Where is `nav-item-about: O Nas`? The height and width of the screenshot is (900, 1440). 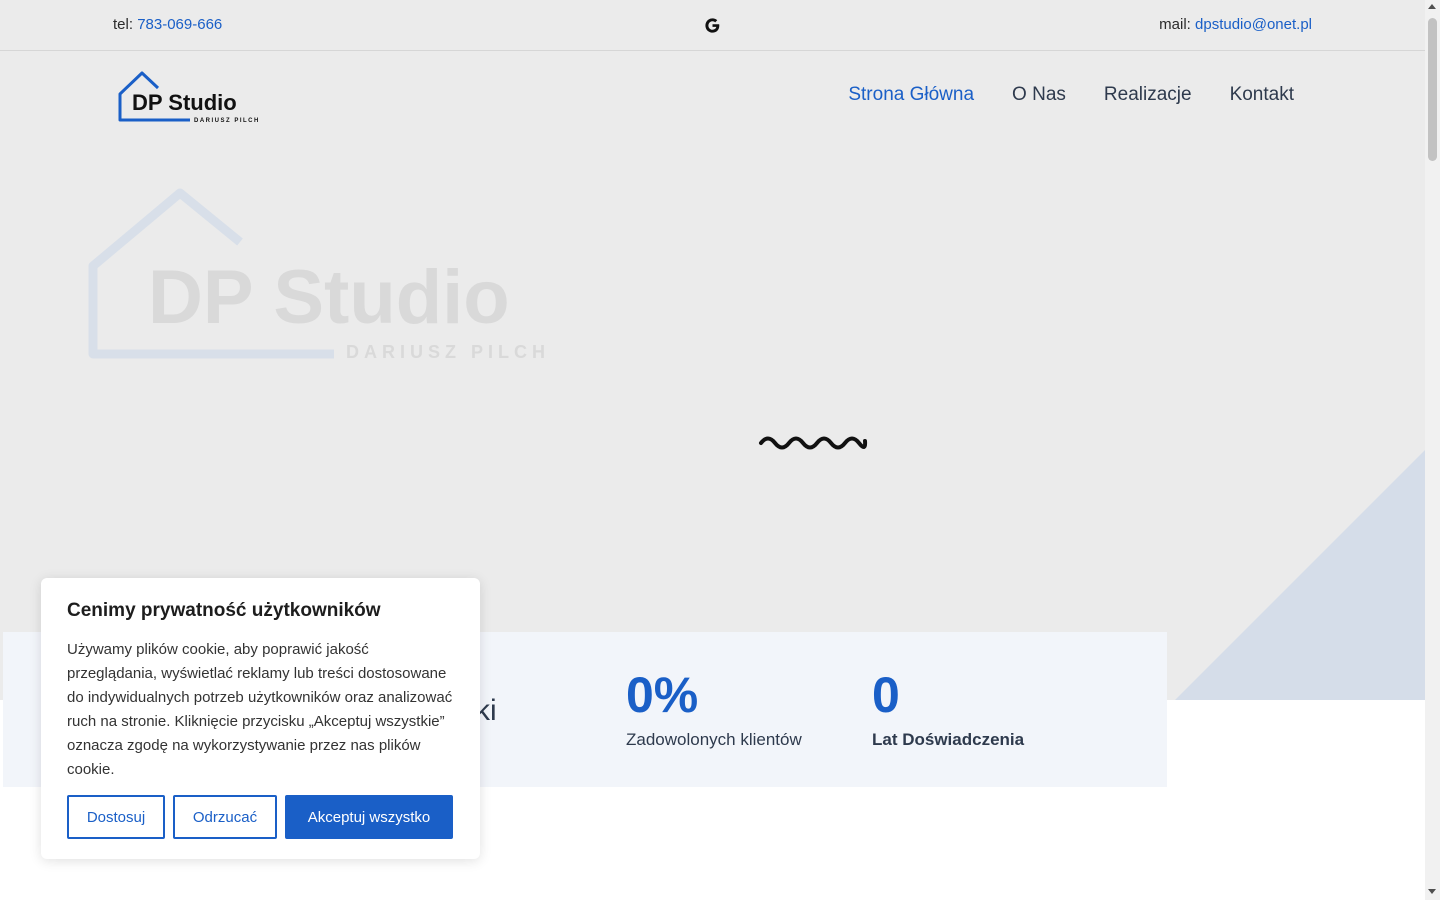 nav-item-about: O Nas is located at coordinates (1039, 95).